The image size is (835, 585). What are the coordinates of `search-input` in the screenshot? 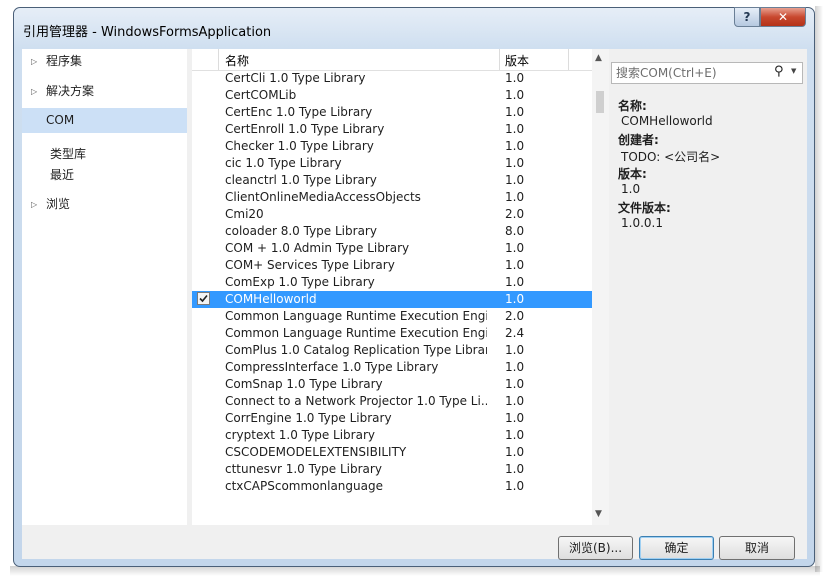 It's located at (691, 73).